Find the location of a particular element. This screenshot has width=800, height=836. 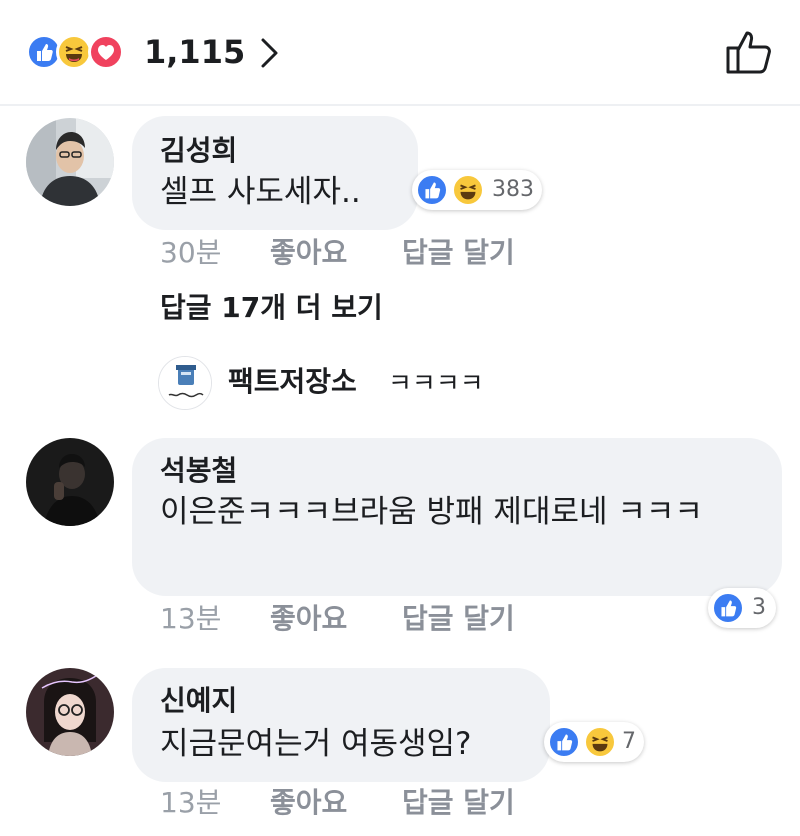

comment-bubble: 김성희 셀프 사도세자.. is located at coordinates (275, 173).